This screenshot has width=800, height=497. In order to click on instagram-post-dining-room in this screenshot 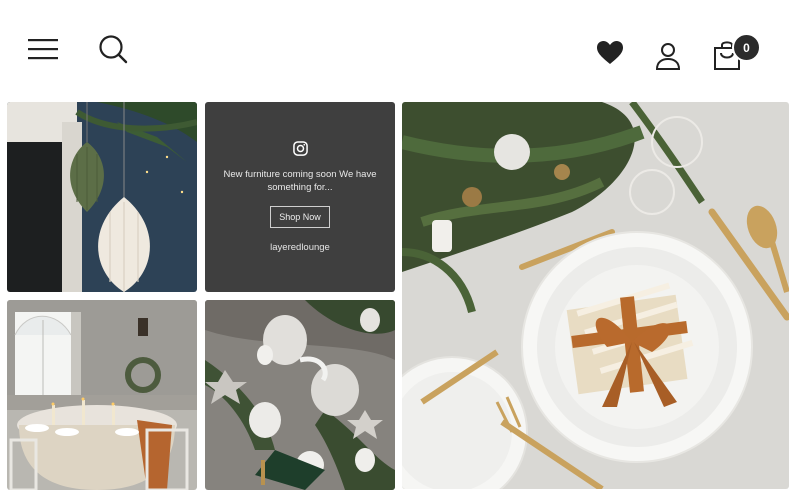, I will do `click(102, 395)`.